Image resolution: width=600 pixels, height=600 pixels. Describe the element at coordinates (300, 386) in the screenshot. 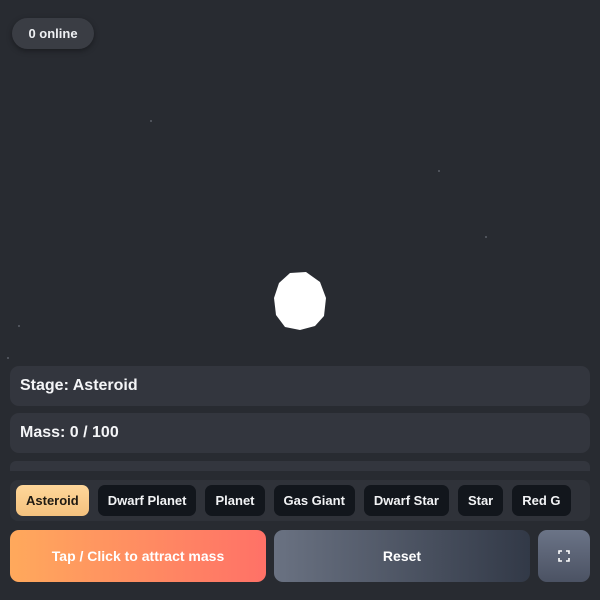

I see `stage-panel: Stage: Asteroid` at that location.